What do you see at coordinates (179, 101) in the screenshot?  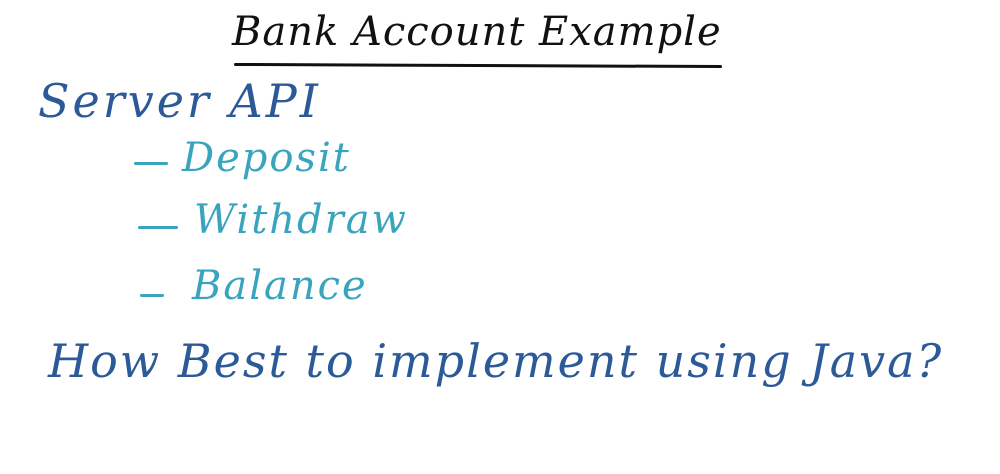 I see `section-heading: Server API` at bounding box center [179, 101].